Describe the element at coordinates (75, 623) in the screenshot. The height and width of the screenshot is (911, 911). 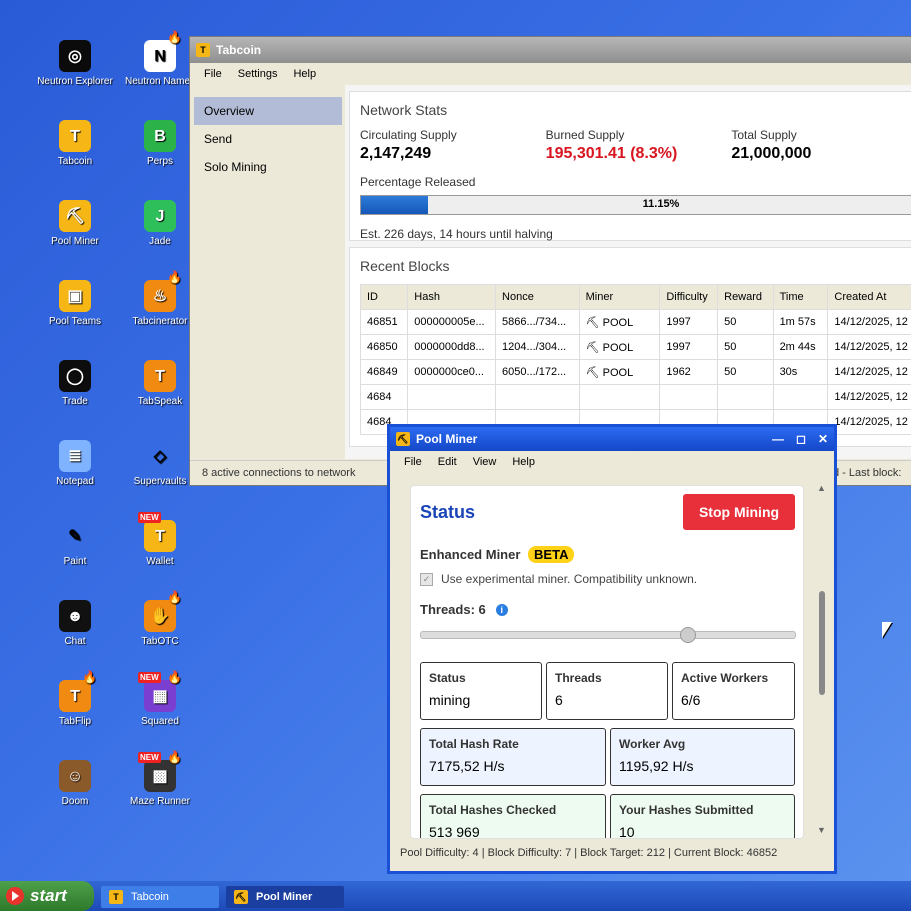
I see `desktop-icon-chat: ☻ Chat` at that location.